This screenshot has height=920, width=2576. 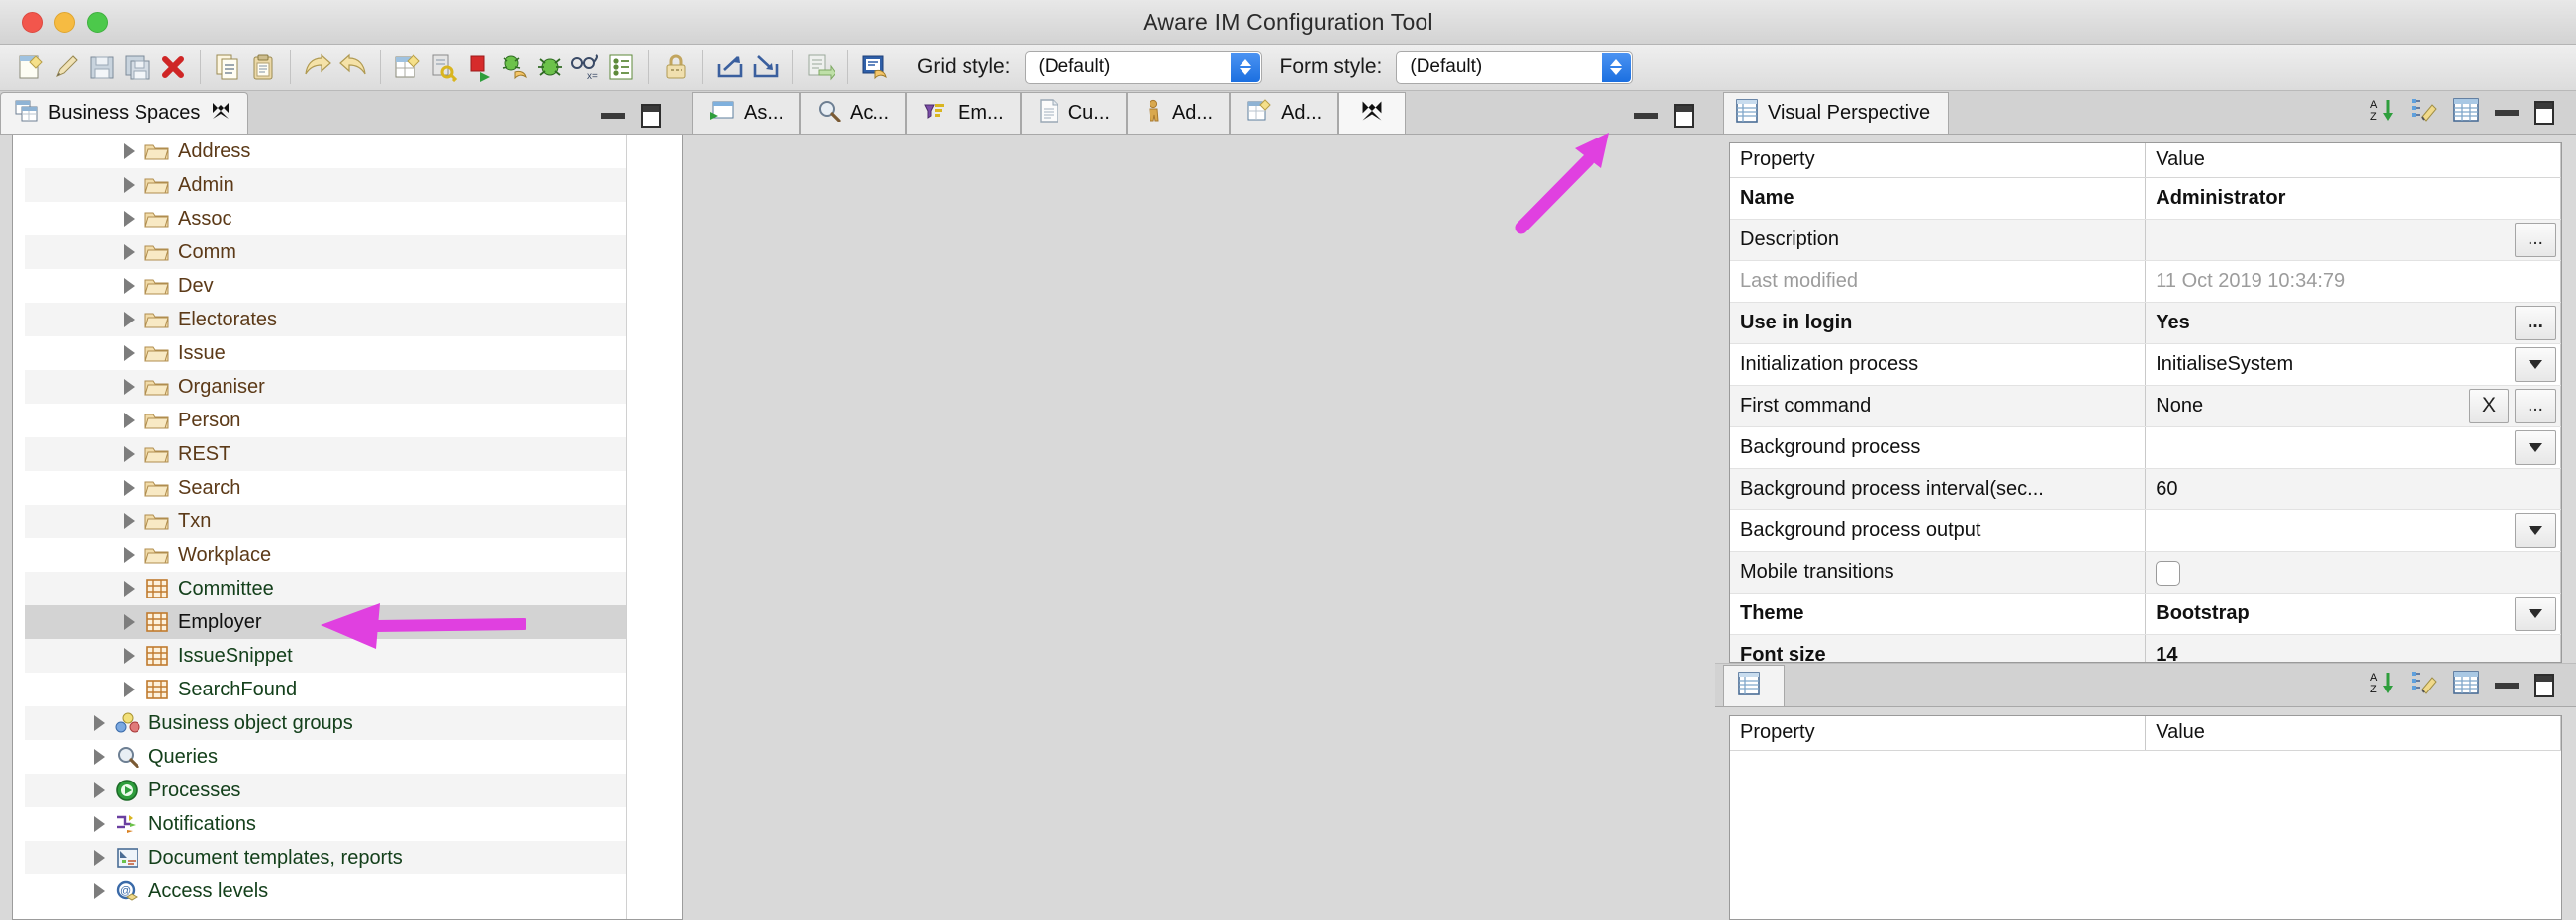 I want to click on form-style-select: (Default), so click(x=1515, y=67).